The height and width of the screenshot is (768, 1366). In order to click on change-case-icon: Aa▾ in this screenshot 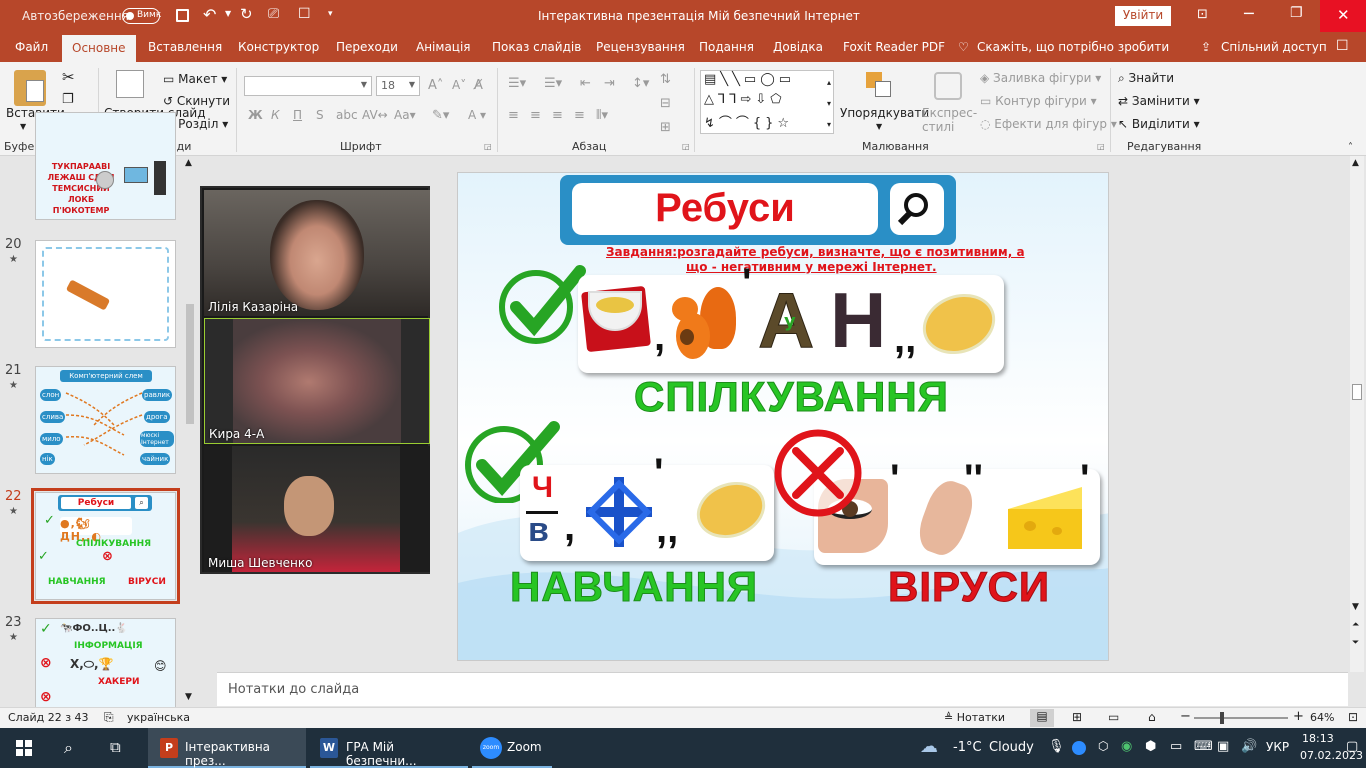, I will do `click(405, 115)`.